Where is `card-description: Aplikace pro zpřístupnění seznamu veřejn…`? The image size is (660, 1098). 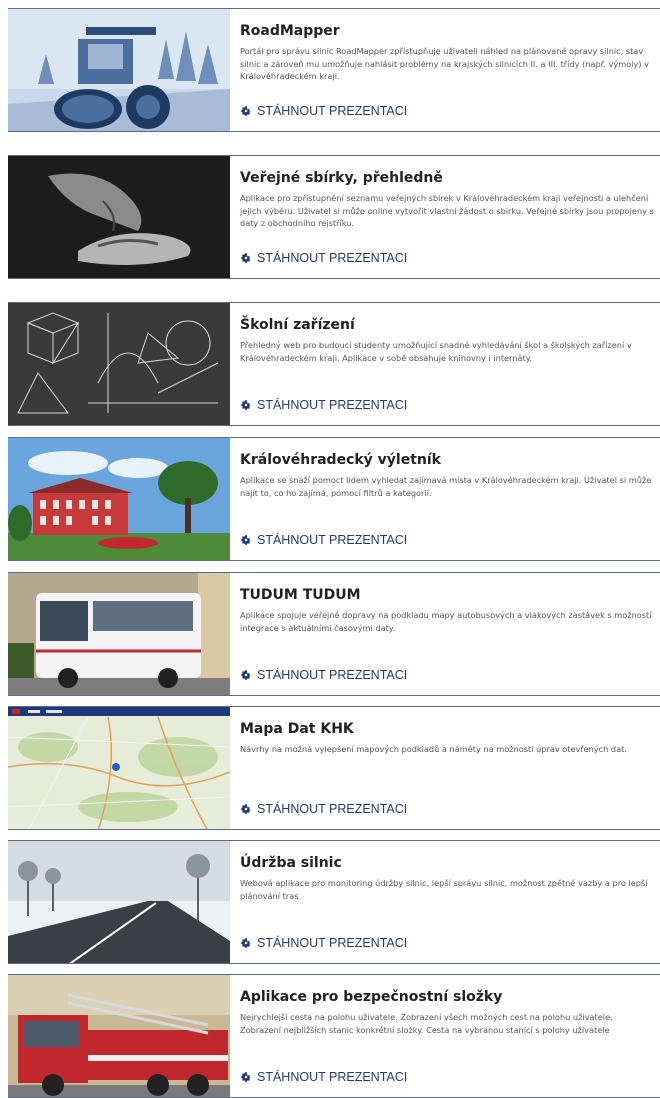
card-description: Aplikace pro zpřístupnění seznamu veřejn… is located at coordinates (447, 210).